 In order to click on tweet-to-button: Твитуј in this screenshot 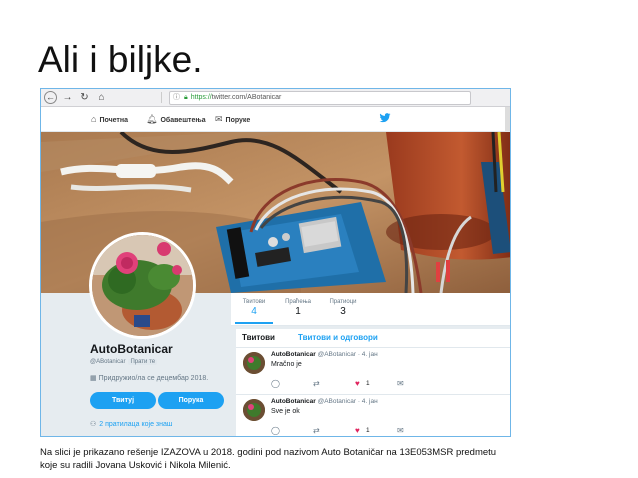, I will do `click(123, 400)`.